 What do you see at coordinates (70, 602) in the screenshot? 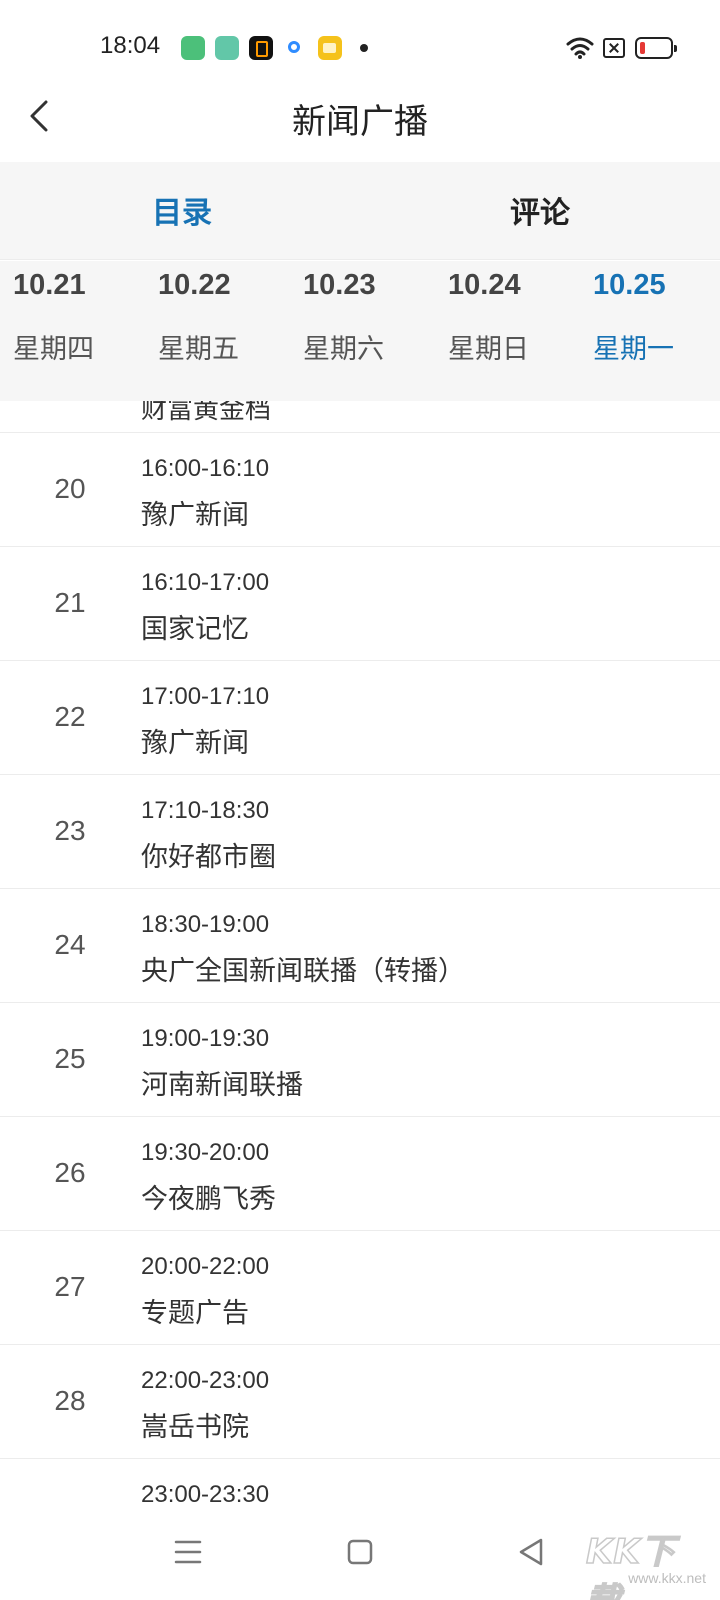
I see `program-number: 21` at bounding box center [70, 602].